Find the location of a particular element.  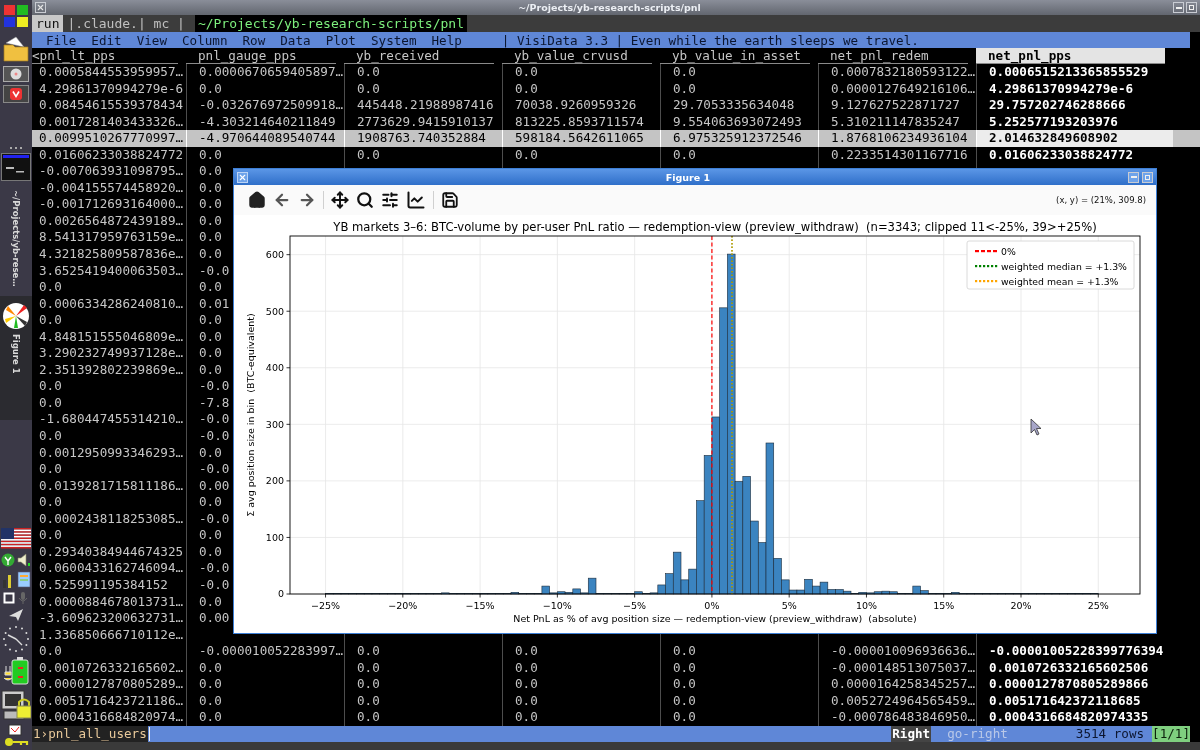

page-indicator: [1/1] is located at coordinates (1171, 733).